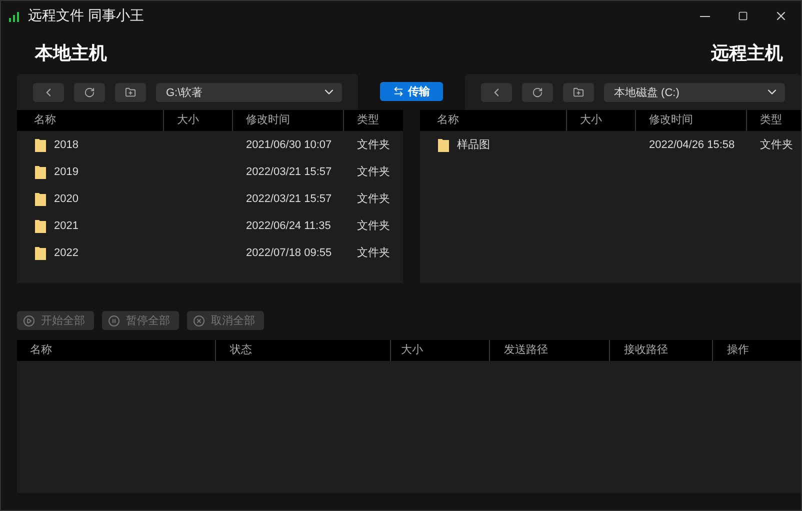  What do you see at coordinates (210, 252) in the screenshot?
I see `file-row: 2022 2022/07/18 09:55 文件夹` at bounding box center [210, 252].